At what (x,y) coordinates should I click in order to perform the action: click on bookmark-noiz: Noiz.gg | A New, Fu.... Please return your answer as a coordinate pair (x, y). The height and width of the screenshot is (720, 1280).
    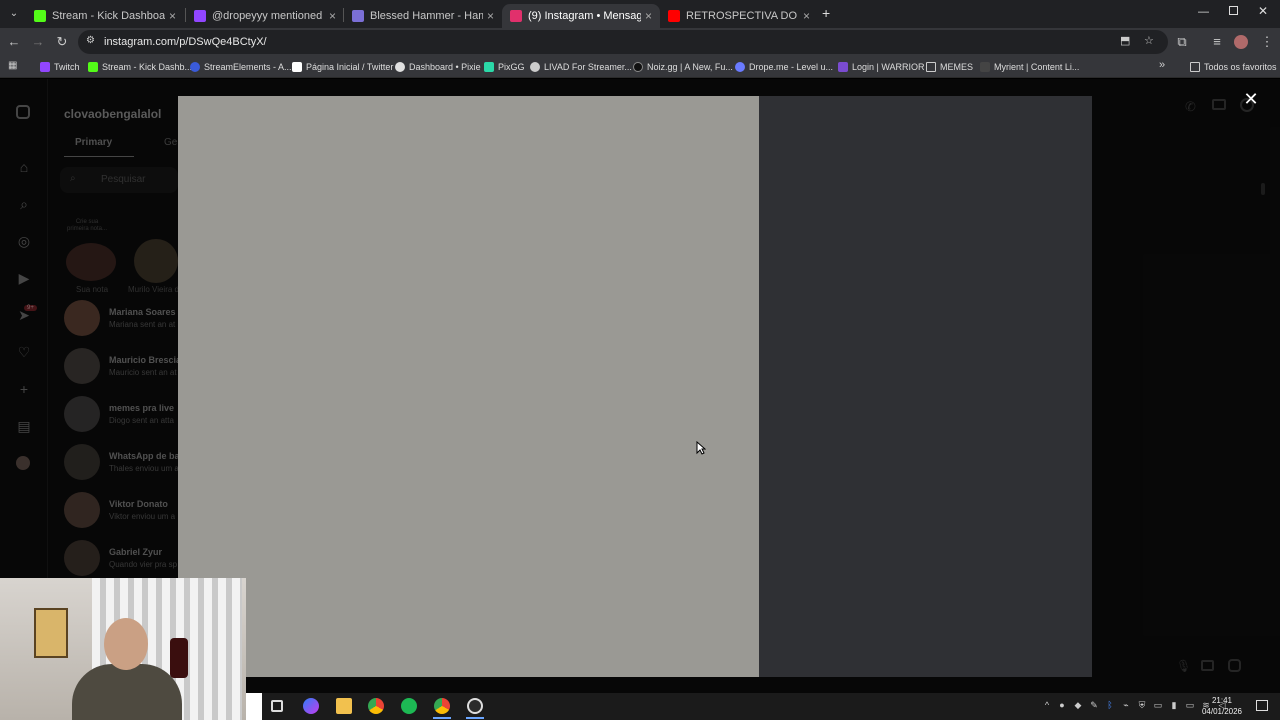
    Looking at the image, I should click on (683, 67).